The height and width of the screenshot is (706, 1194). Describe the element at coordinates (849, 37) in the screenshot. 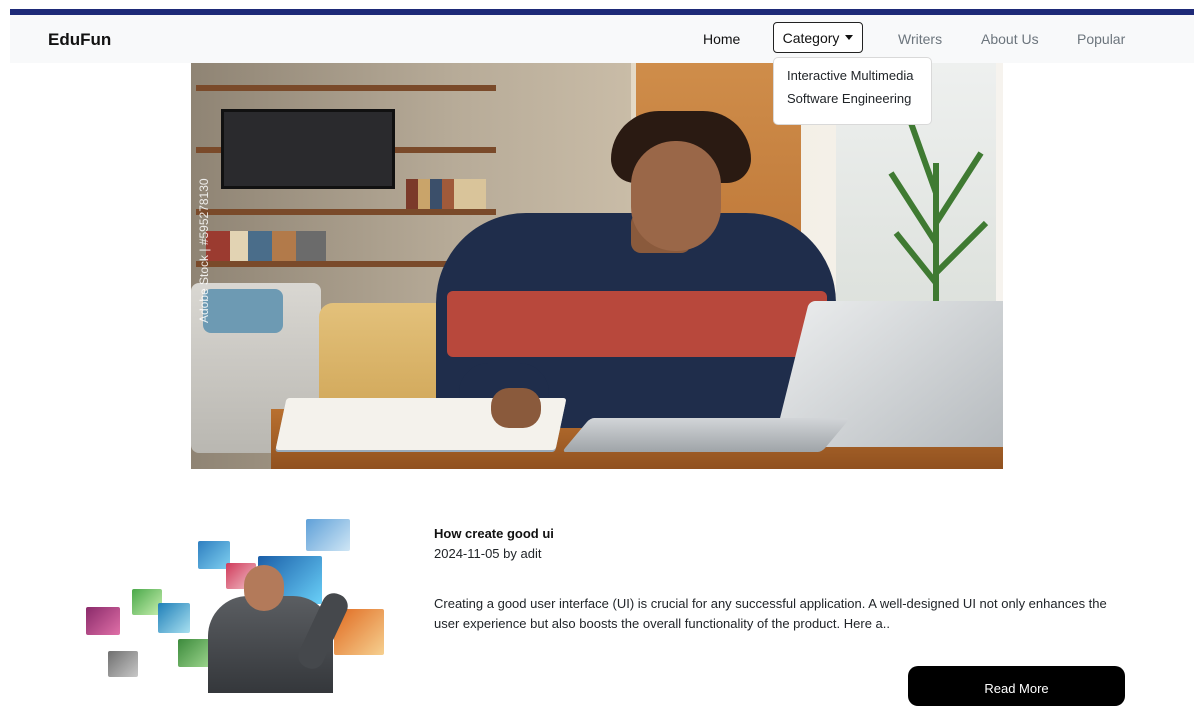

I see `caret-down-icon` at that location.